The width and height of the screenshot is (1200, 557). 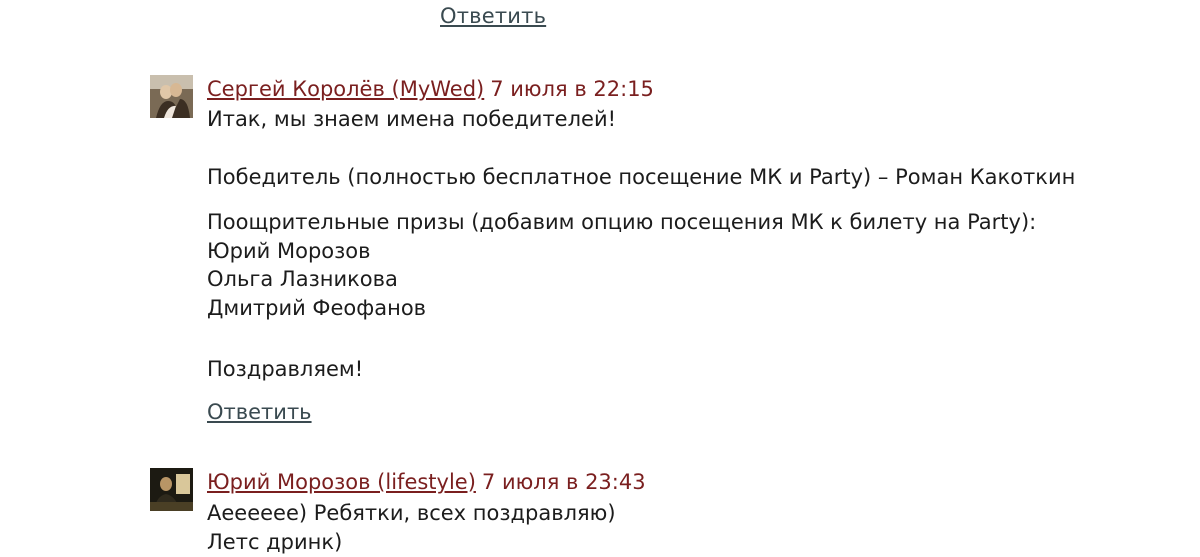 What do you see at coordinates (572, 89) in the screenshot?
I see `comment-time: 7 июля в 22:15` at bounding box center [572, 89].